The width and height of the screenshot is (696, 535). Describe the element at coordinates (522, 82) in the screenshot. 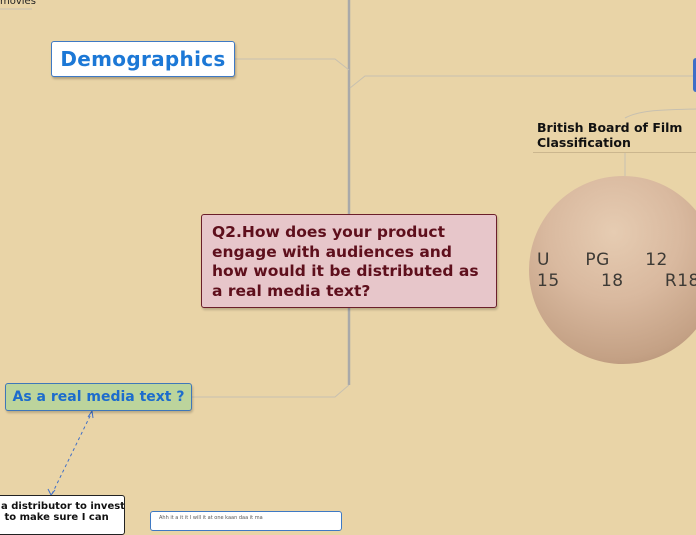

I see `right-branch-connector` at that location.